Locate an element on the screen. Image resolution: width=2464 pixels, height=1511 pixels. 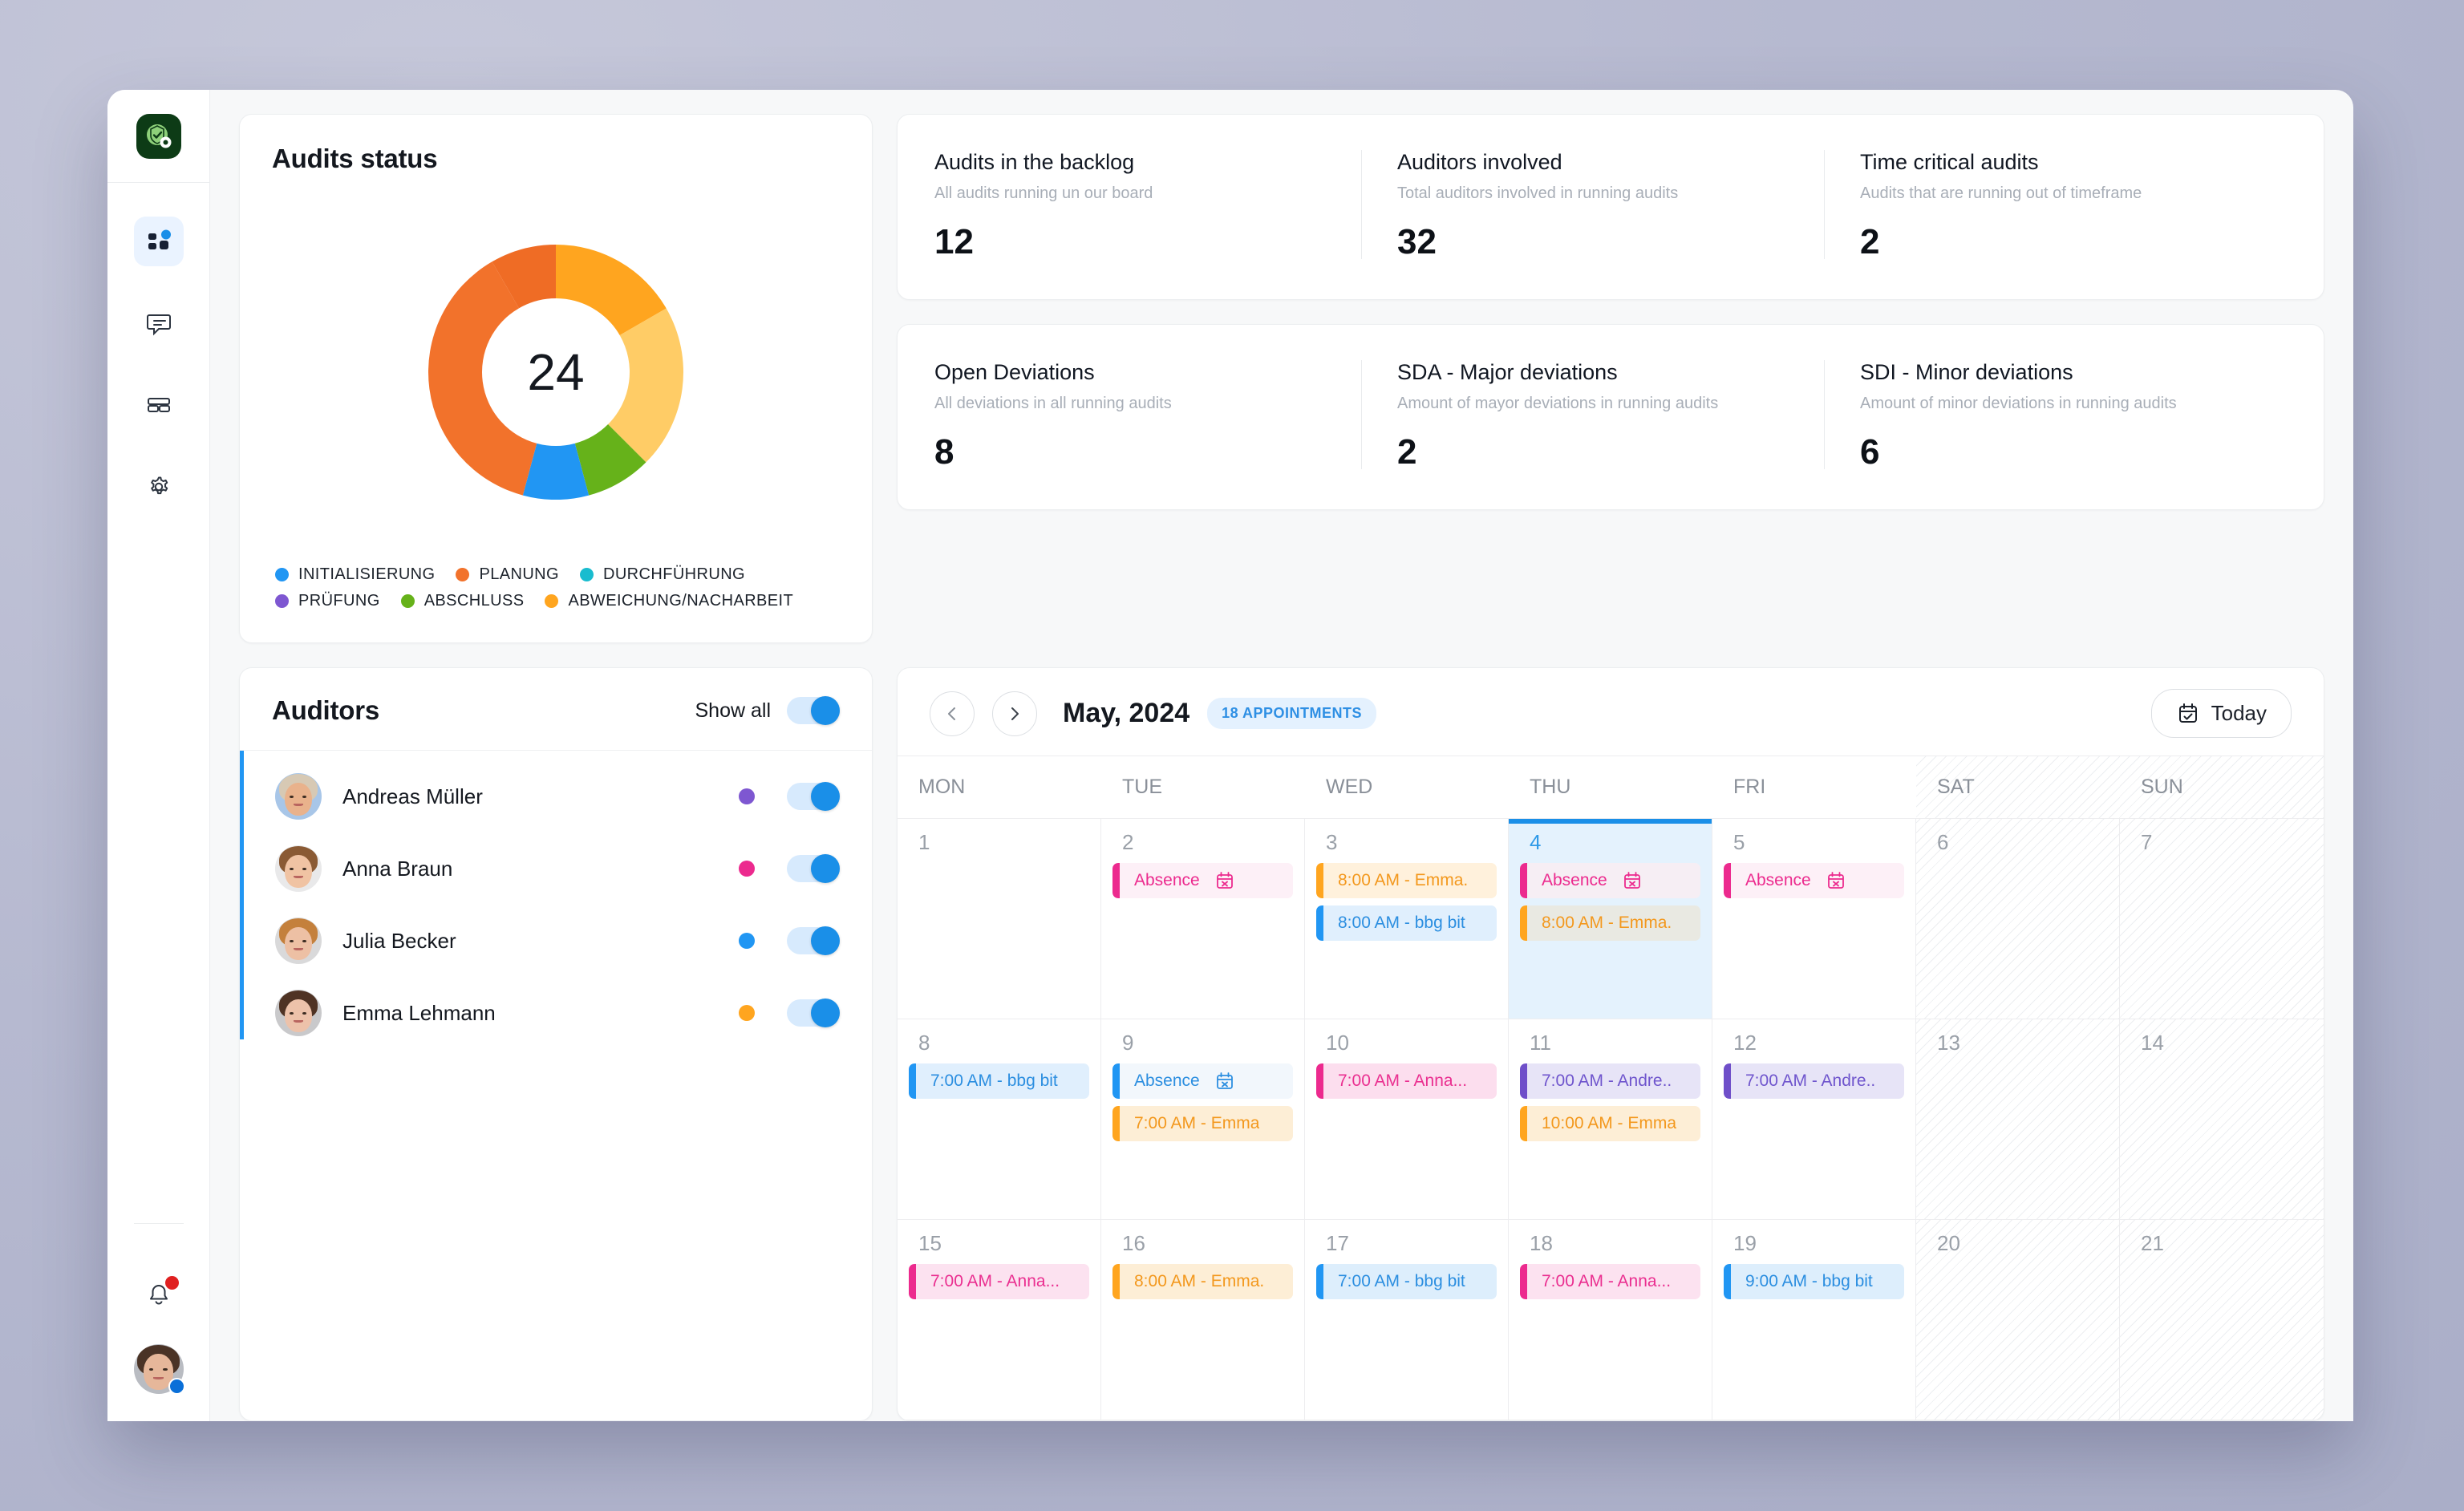
calendar-day-cell: 6 is located at coordinates (2018, 919).